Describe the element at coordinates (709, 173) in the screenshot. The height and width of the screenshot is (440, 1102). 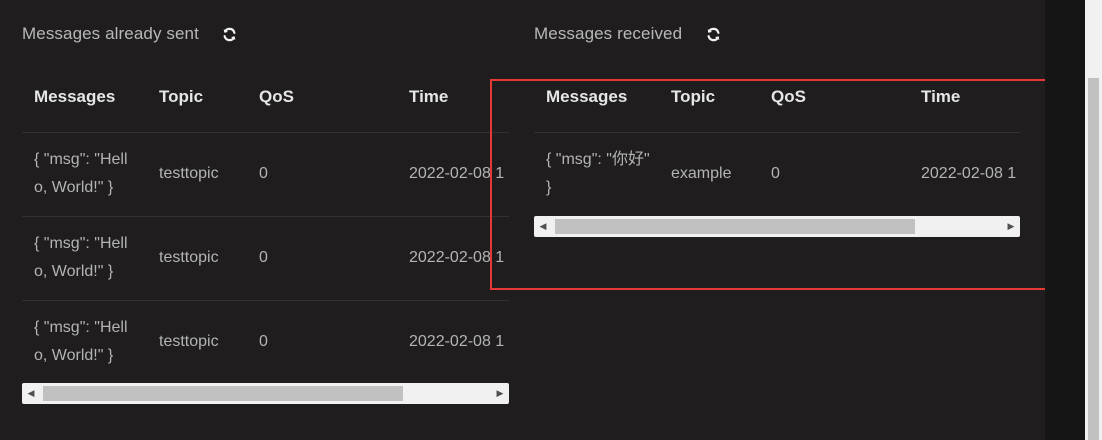
I see `topic-cell: example` at that location.